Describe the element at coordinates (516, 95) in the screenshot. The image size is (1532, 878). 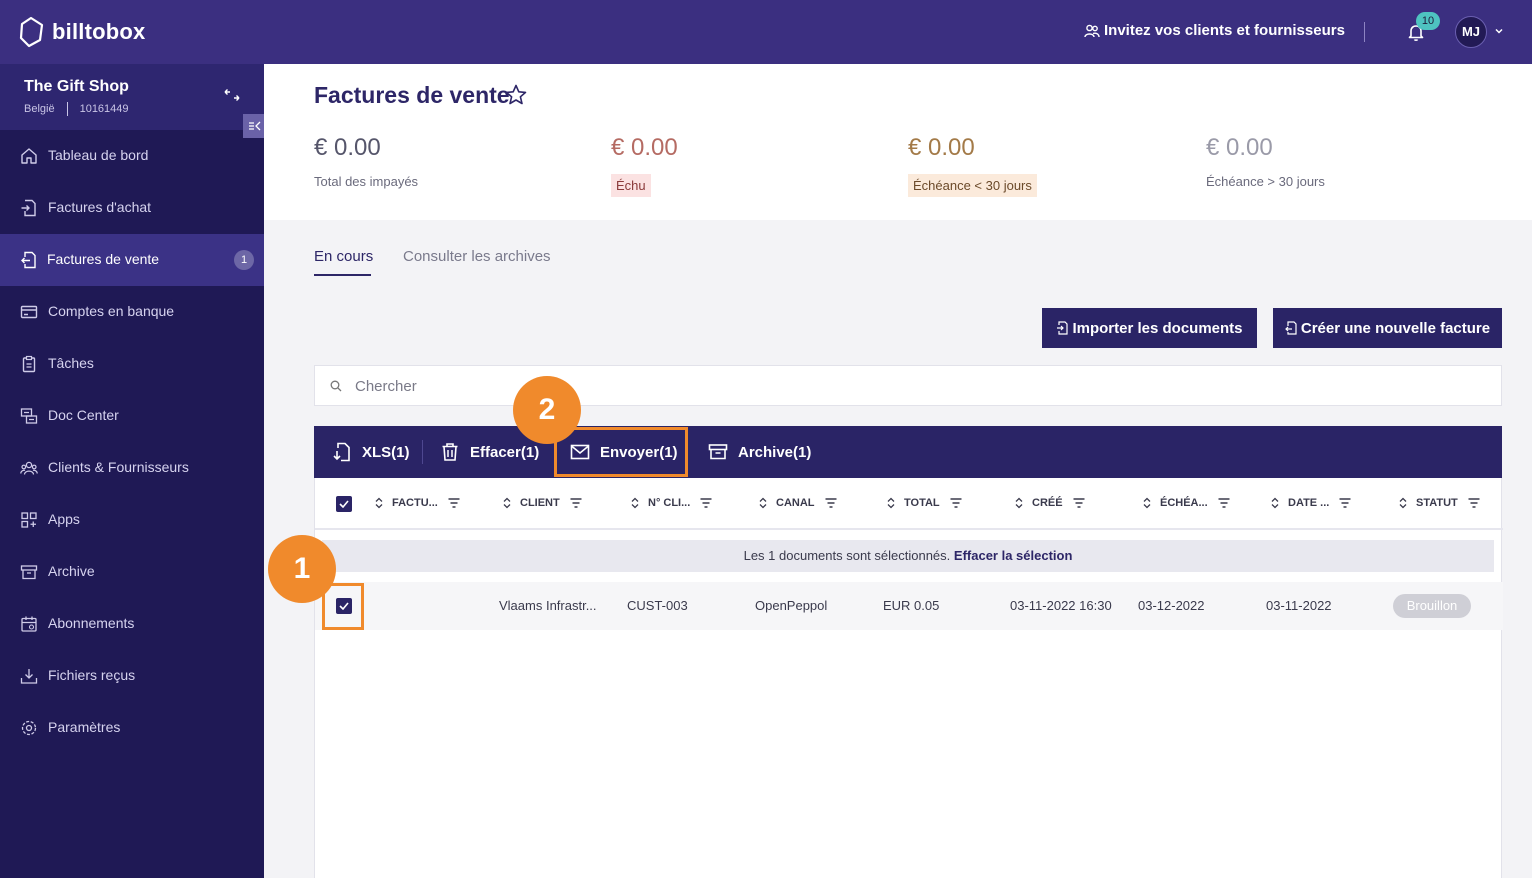
I see `star-icon` at that location.